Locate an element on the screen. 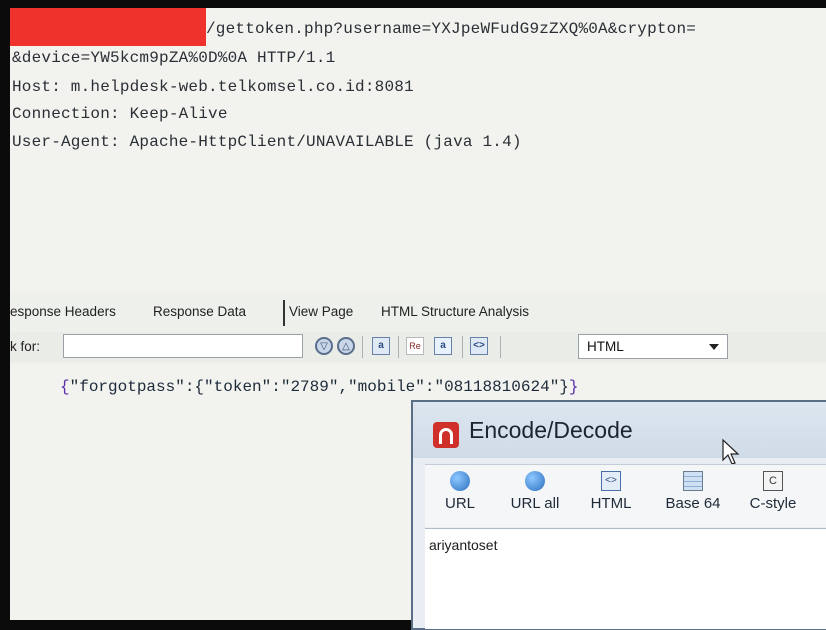  look-for-label: k for: is located at coordinates (25, 346).